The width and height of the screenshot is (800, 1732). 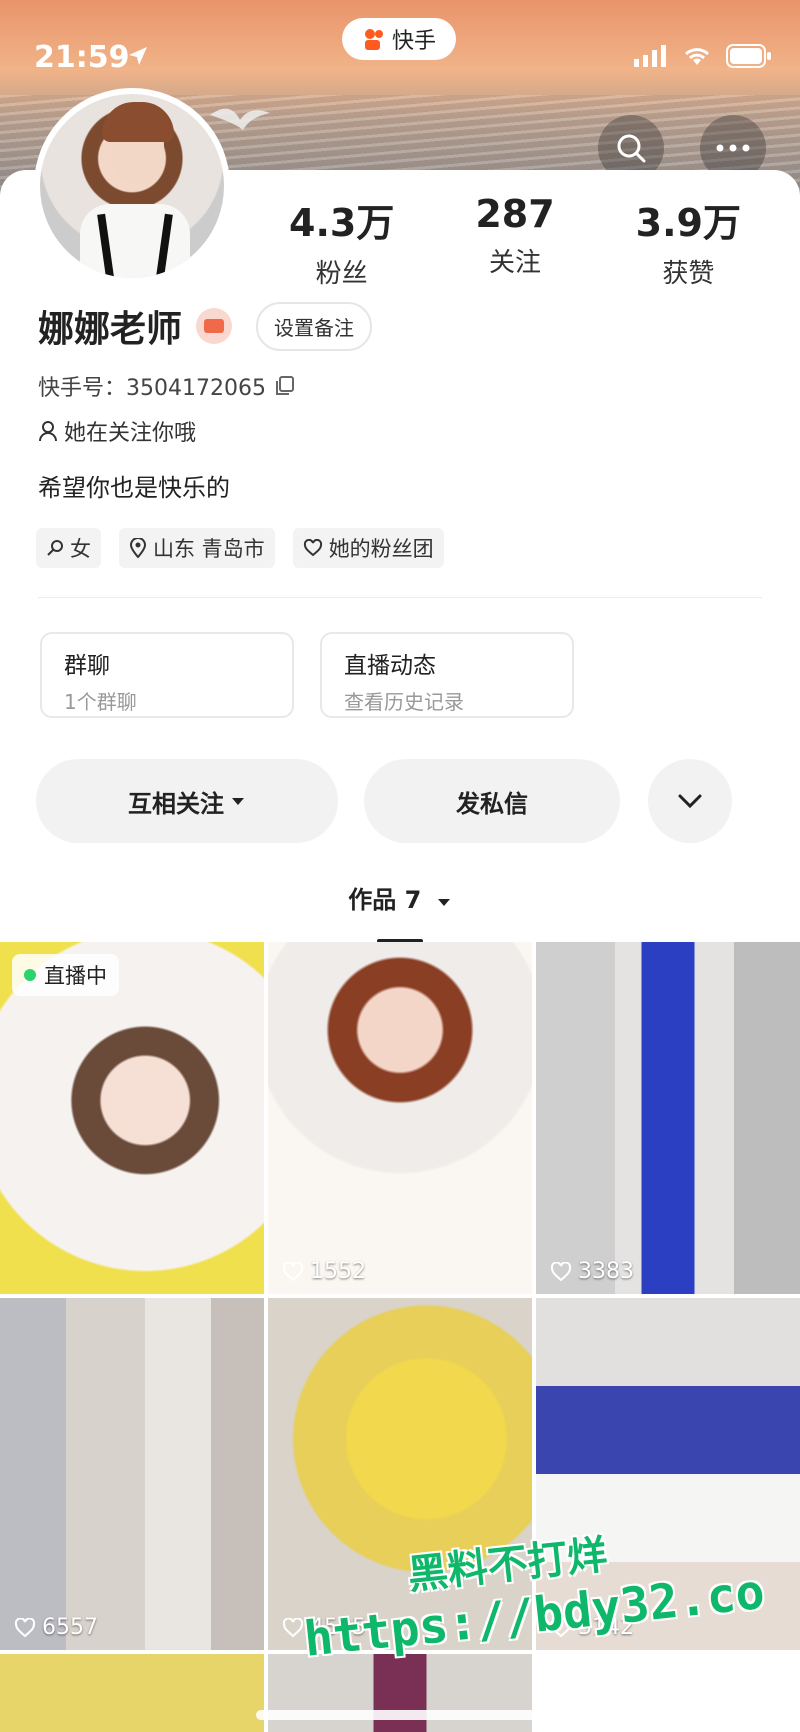 What do you see at coordinates (285, 386) in the screenshot?
I see `copy-icon` at bounding box center [285, 386].